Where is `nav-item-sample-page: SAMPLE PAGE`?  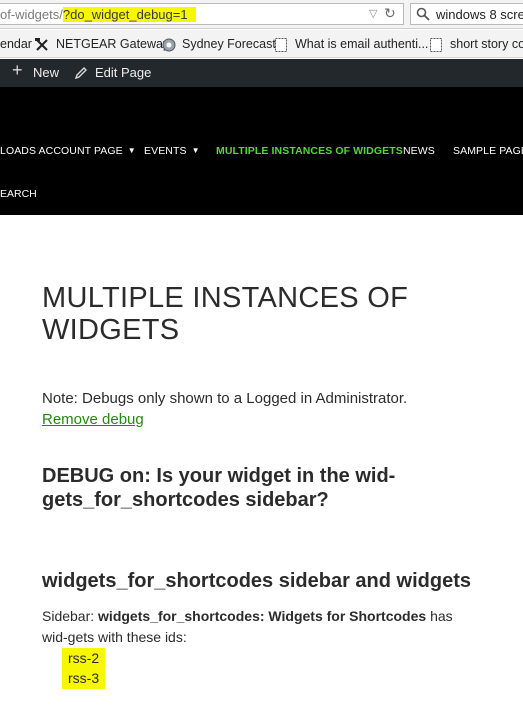
nav-item-sample-page: SAMPLE PAGE is located at coordinates (488, 151).